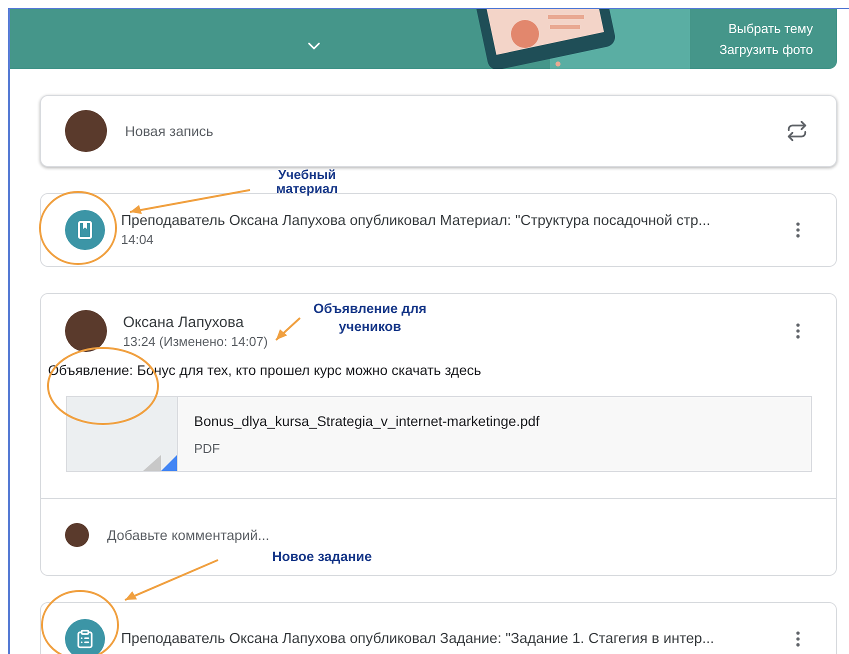  What do you see at coordinates (195, 341) in the screenshot?
I see `post-time: 13:24 (Изменено: 14:07)` at bounding box center [195, 341].